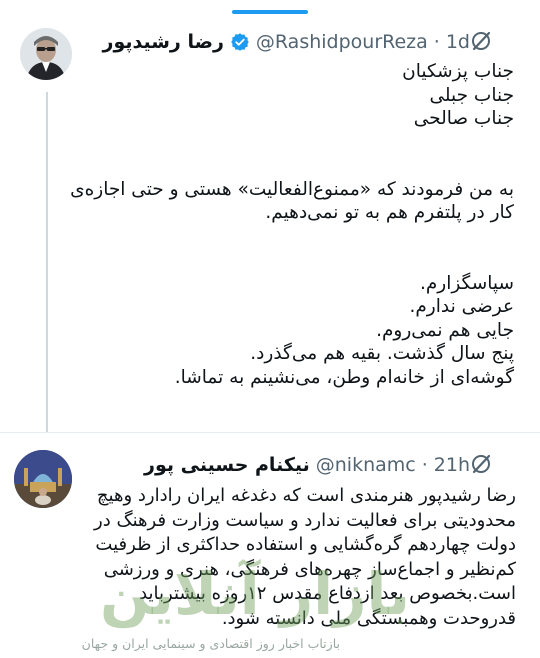 The width and height of the screenshot is (540, 658). What do you see at coordinates (342, 42) in the screenshot?
I see `user-handle: @RashidpourReza` at bounding box center [342, 42].